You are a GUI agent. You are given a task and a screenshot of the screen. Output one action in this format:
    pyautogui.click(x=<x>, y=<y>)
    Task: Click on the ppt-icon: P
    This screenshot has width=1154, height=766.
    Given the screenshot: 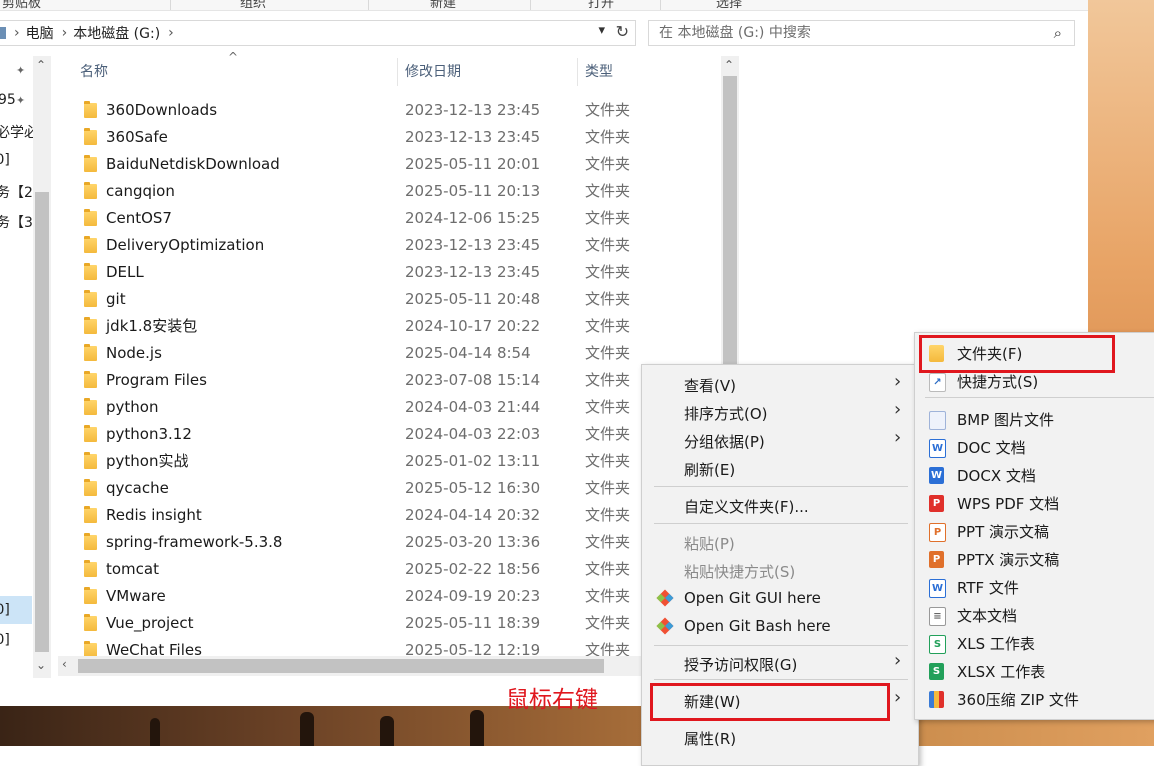 What is the action you would take?
    pyautogui.click(x=937, y=532)
    